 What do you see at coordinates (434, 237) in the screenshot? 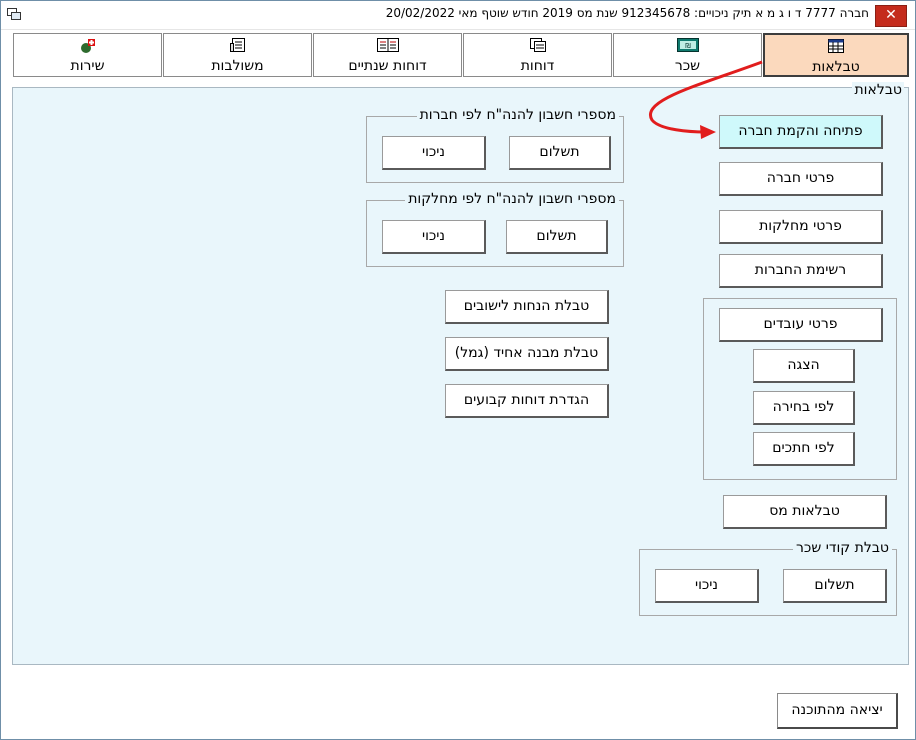
I see `accounts-department-deduction-button: ניכוי` at bounding box center [434, 237].